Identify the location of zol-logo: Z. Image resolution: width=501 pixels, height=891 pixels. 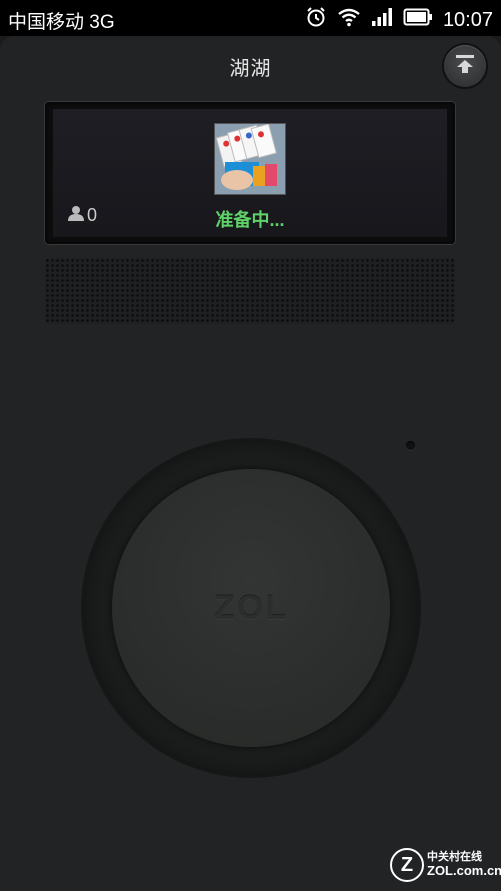
(407, 865).